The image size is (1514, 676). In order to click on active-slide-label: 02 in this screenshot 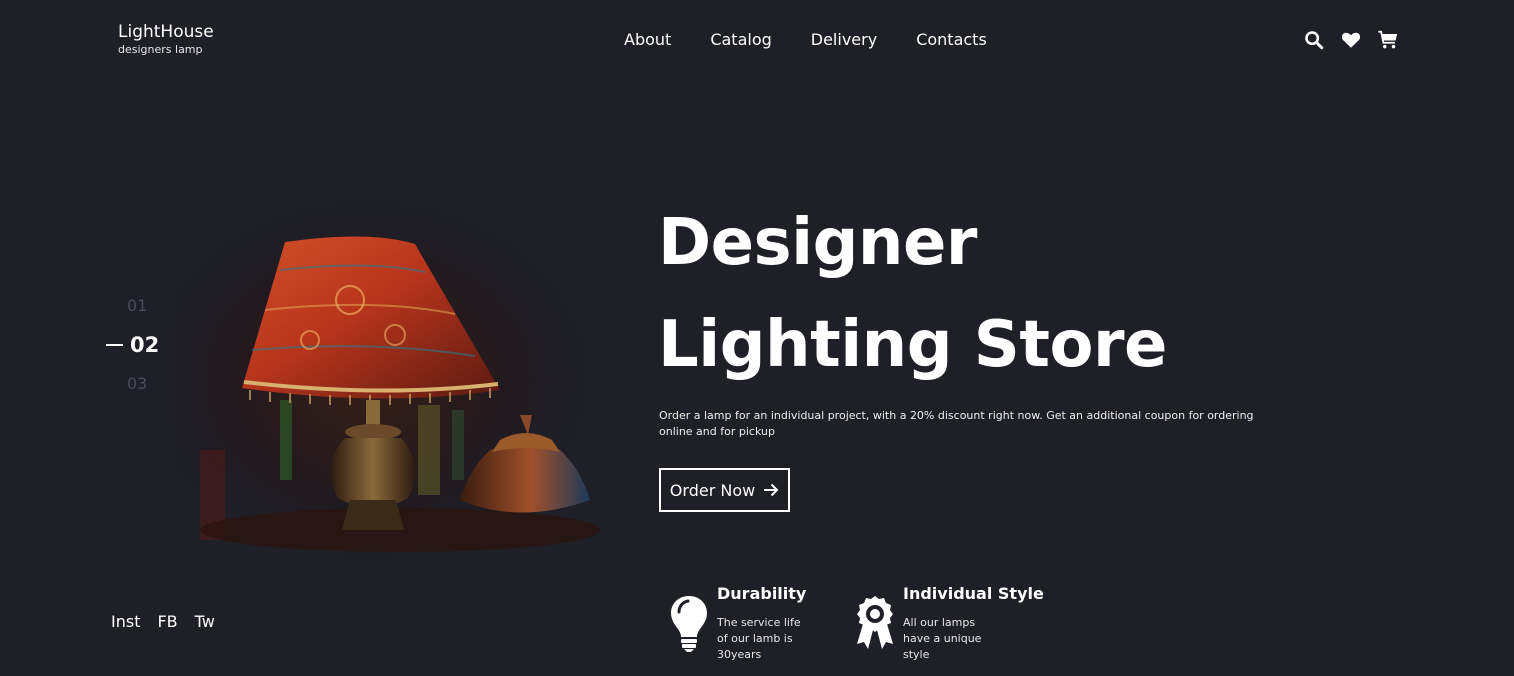, I will do `click(145, 345)`.